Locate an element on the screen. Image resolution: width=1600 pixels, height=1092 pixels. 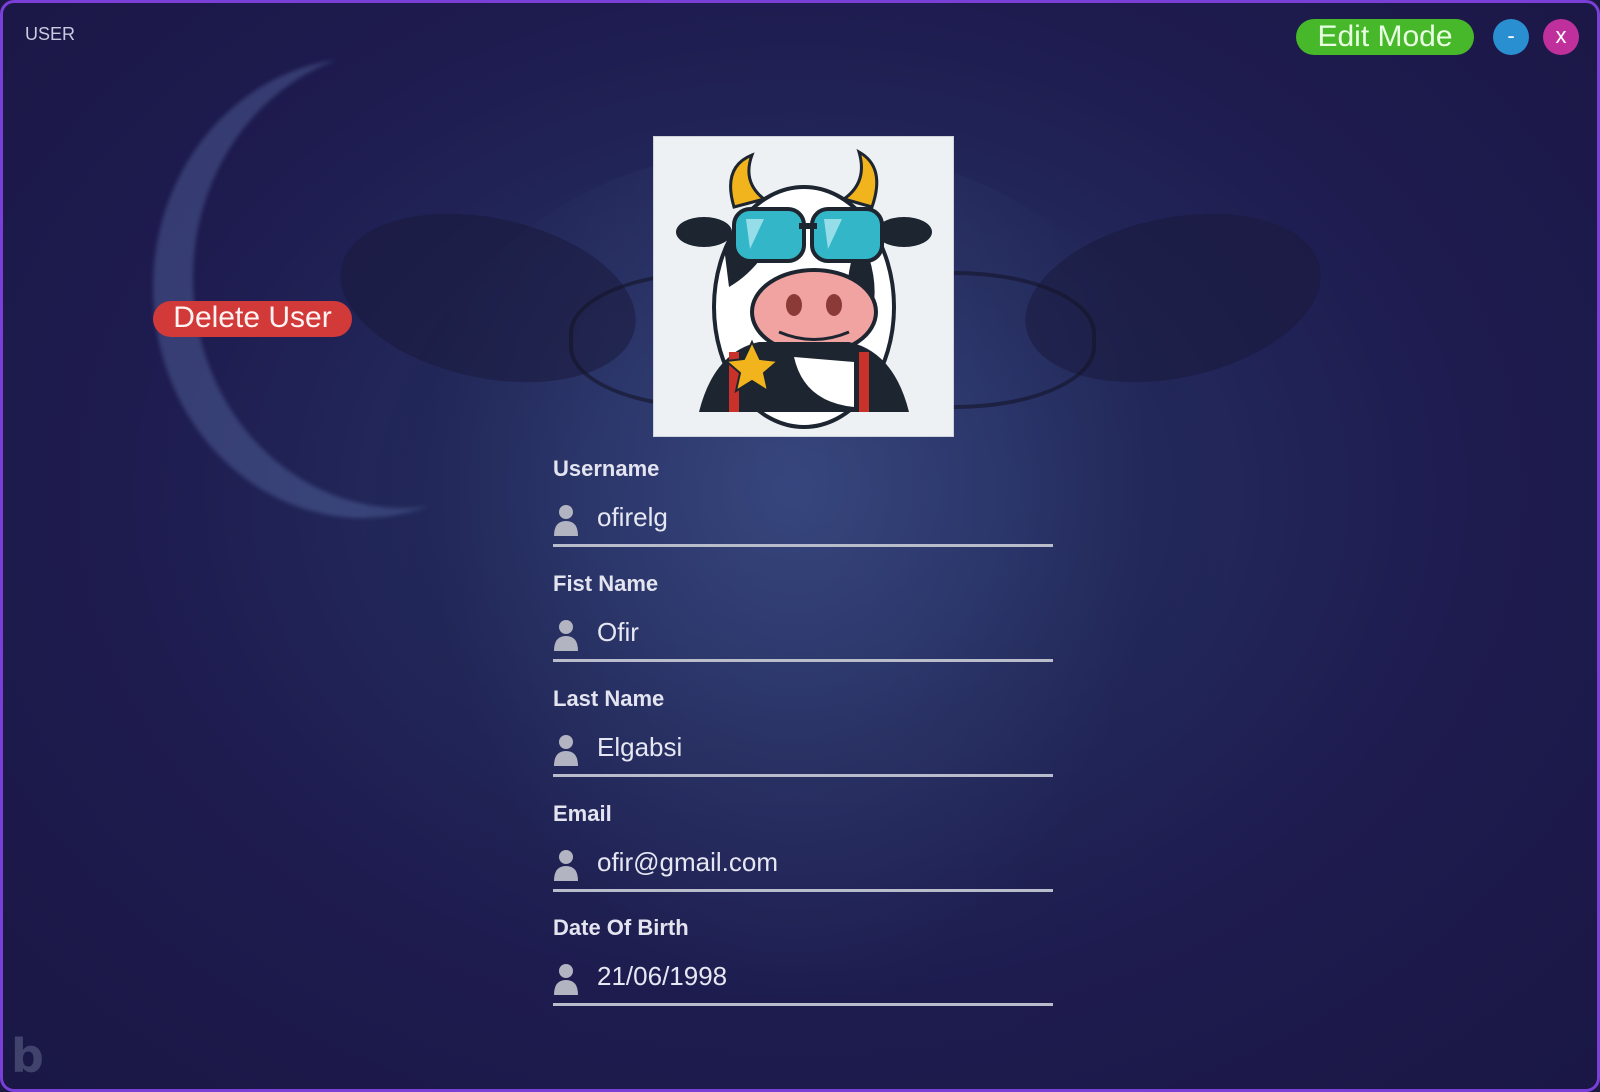
first-name-input: Ofir is located at coordinates (817, 632).